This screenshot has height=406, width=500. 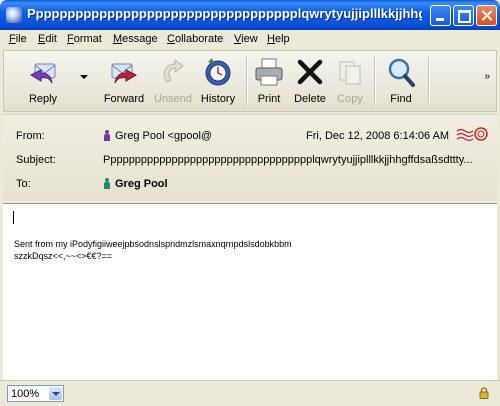 I want to click on reply-button: Reply, so click(x=43, y=81).